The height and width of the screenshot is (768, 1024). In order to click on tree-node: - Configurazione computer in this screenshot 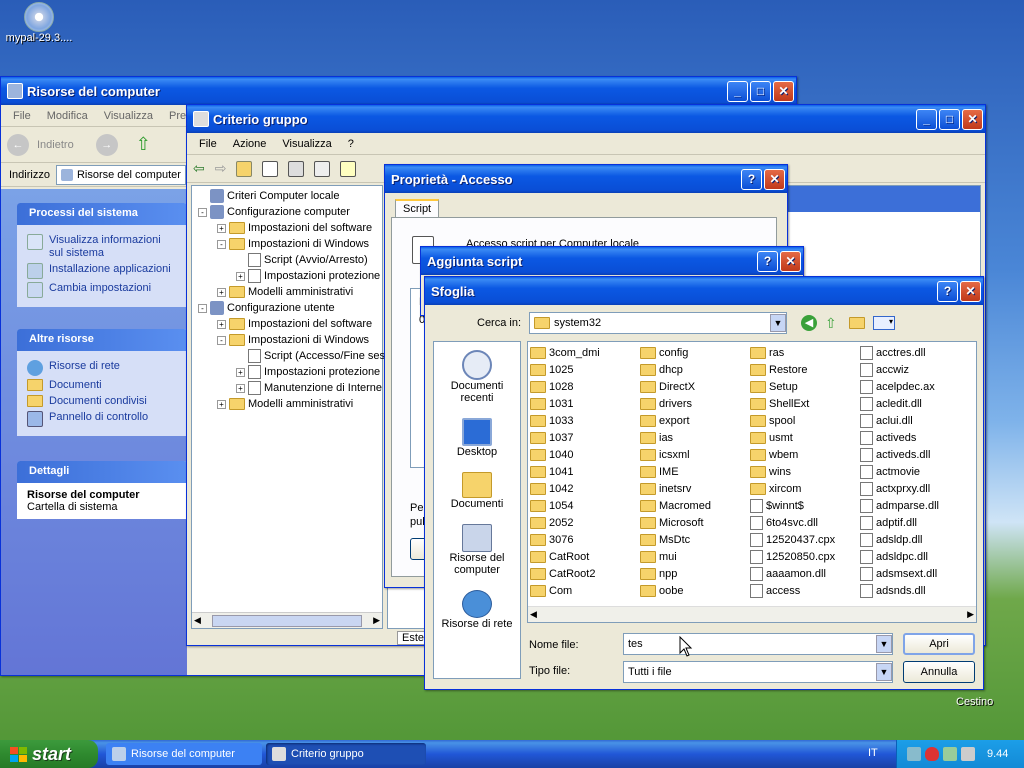, I will do `click(287, 212)`.